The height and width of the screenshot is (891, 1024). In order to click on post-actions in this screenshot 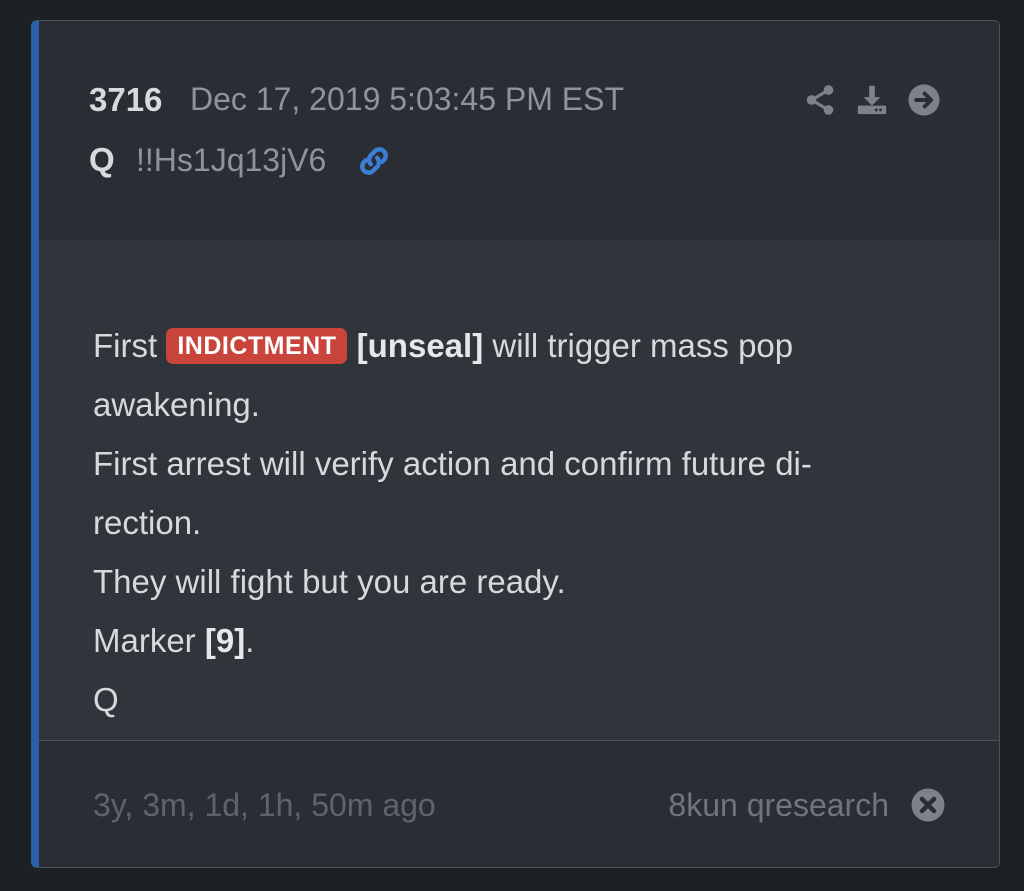, I will do `click(872, 100)`.